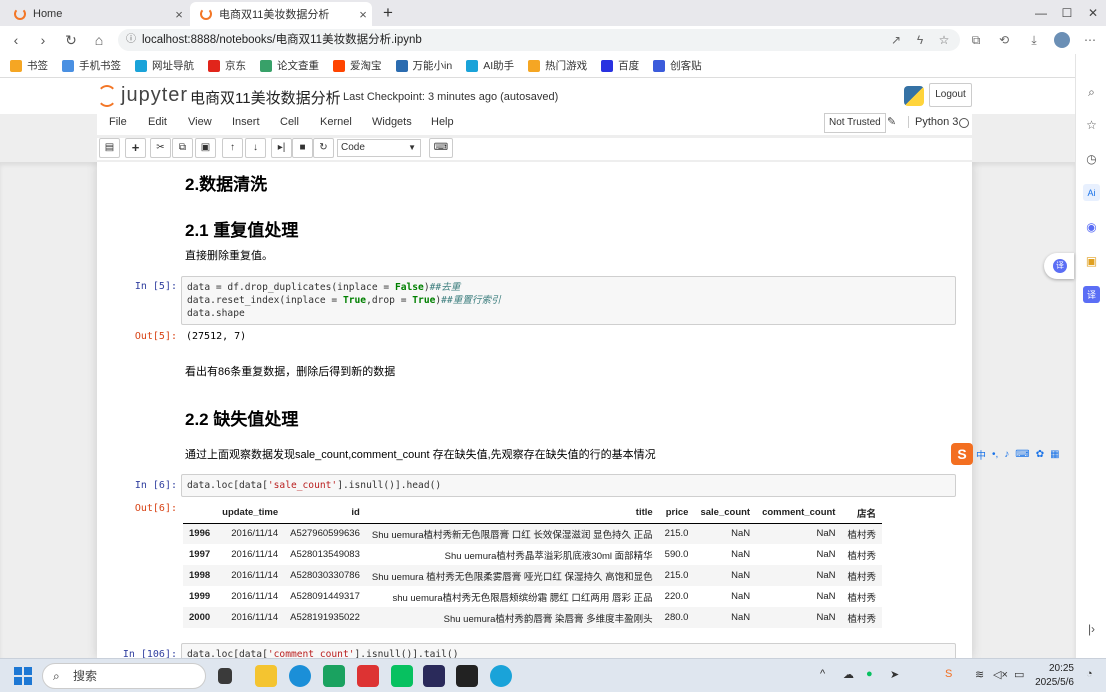 The width and height of the screenshot is (1106, 692). Describe the element at coordinates (323, 148) in the screenshot. I see `restart-icon: ↻` at that location.